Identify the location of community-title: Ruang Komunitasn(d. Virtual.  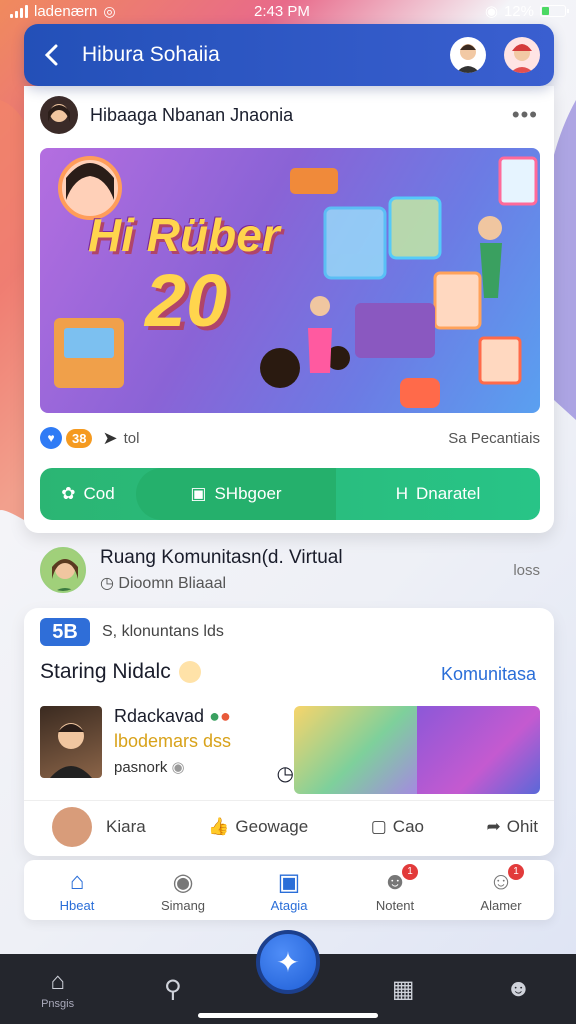
(221, 557).